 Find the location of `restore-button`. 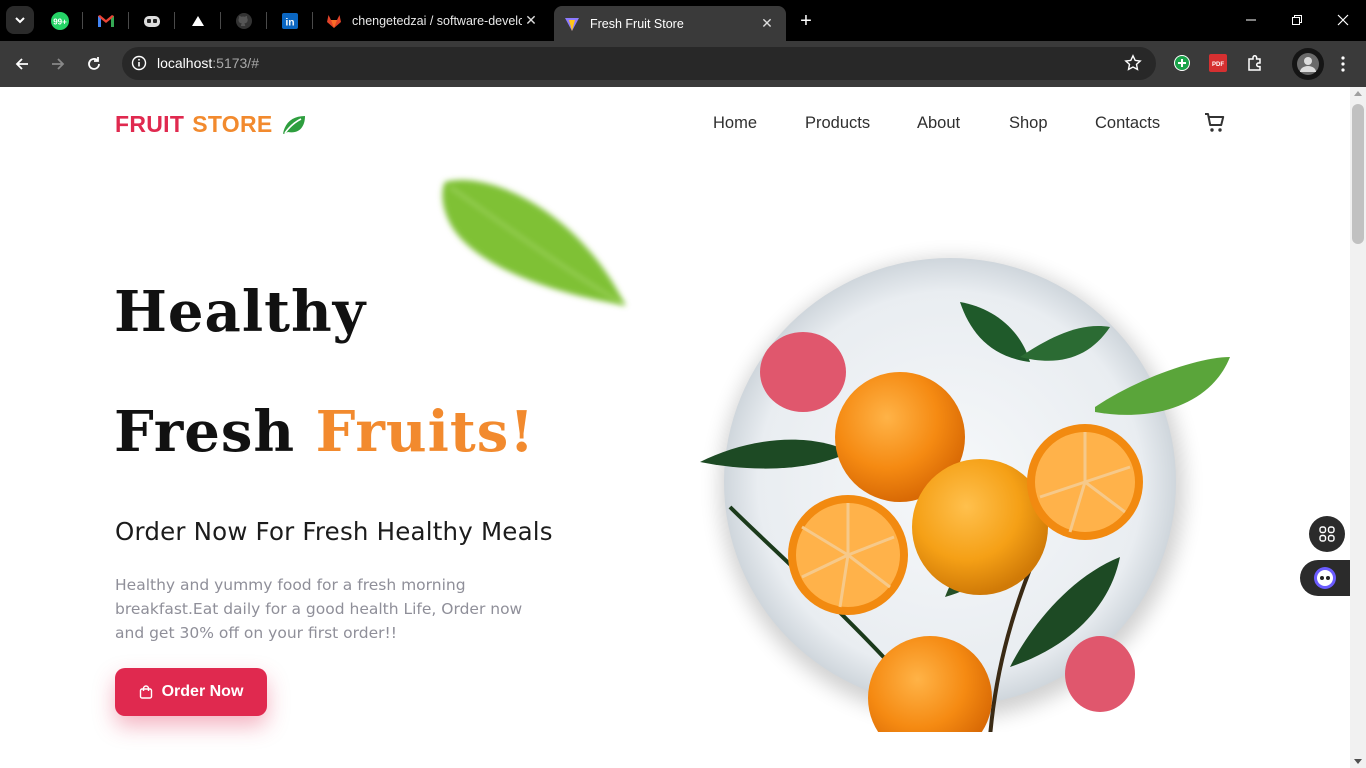

restore-button is located at coordinates (1297, 20).